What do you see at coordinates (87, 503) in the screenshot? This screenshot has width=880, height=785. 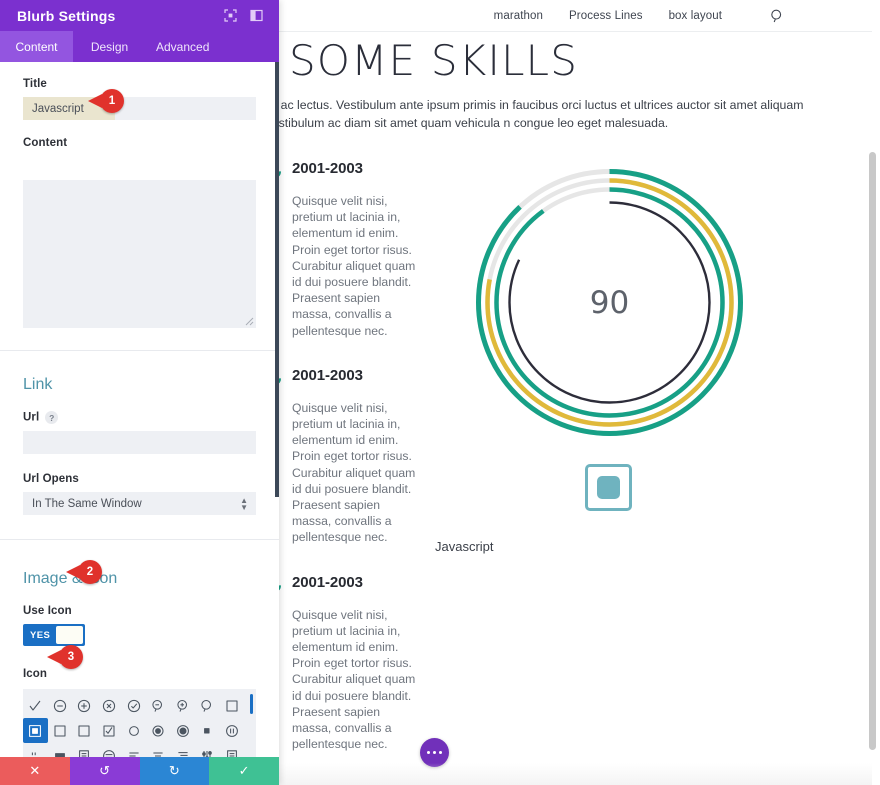 I see `url-opens-value: In The Same Window` at bounding box center [87, 503].